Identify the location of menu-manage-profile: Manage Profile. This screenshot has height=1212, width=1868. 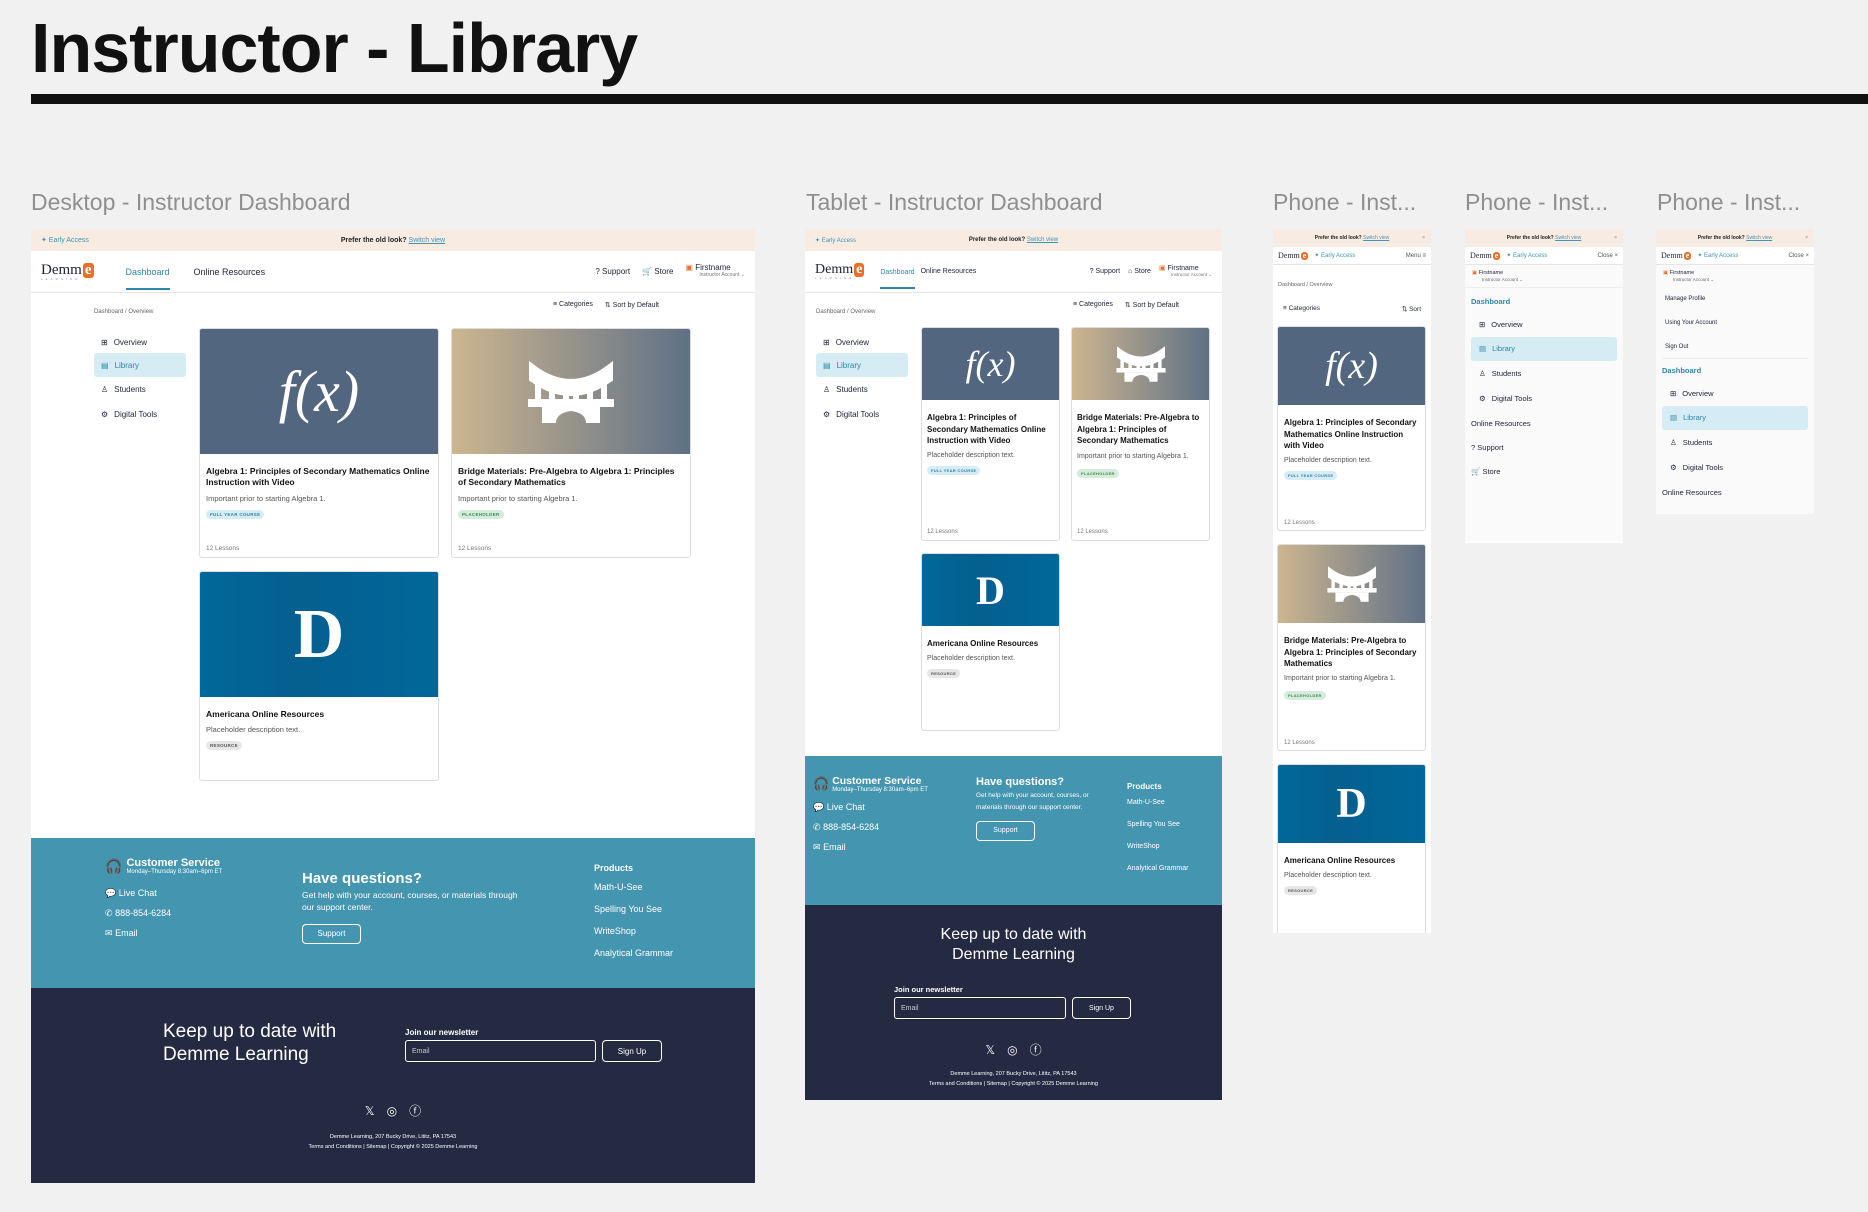
(1735, 299).